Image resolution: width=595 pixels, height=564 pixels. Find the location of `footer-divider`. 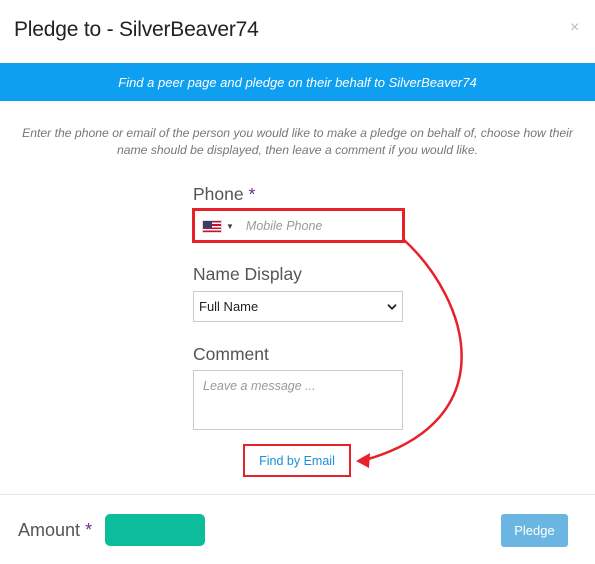

footer-divider is located at coordinates (297, 494).